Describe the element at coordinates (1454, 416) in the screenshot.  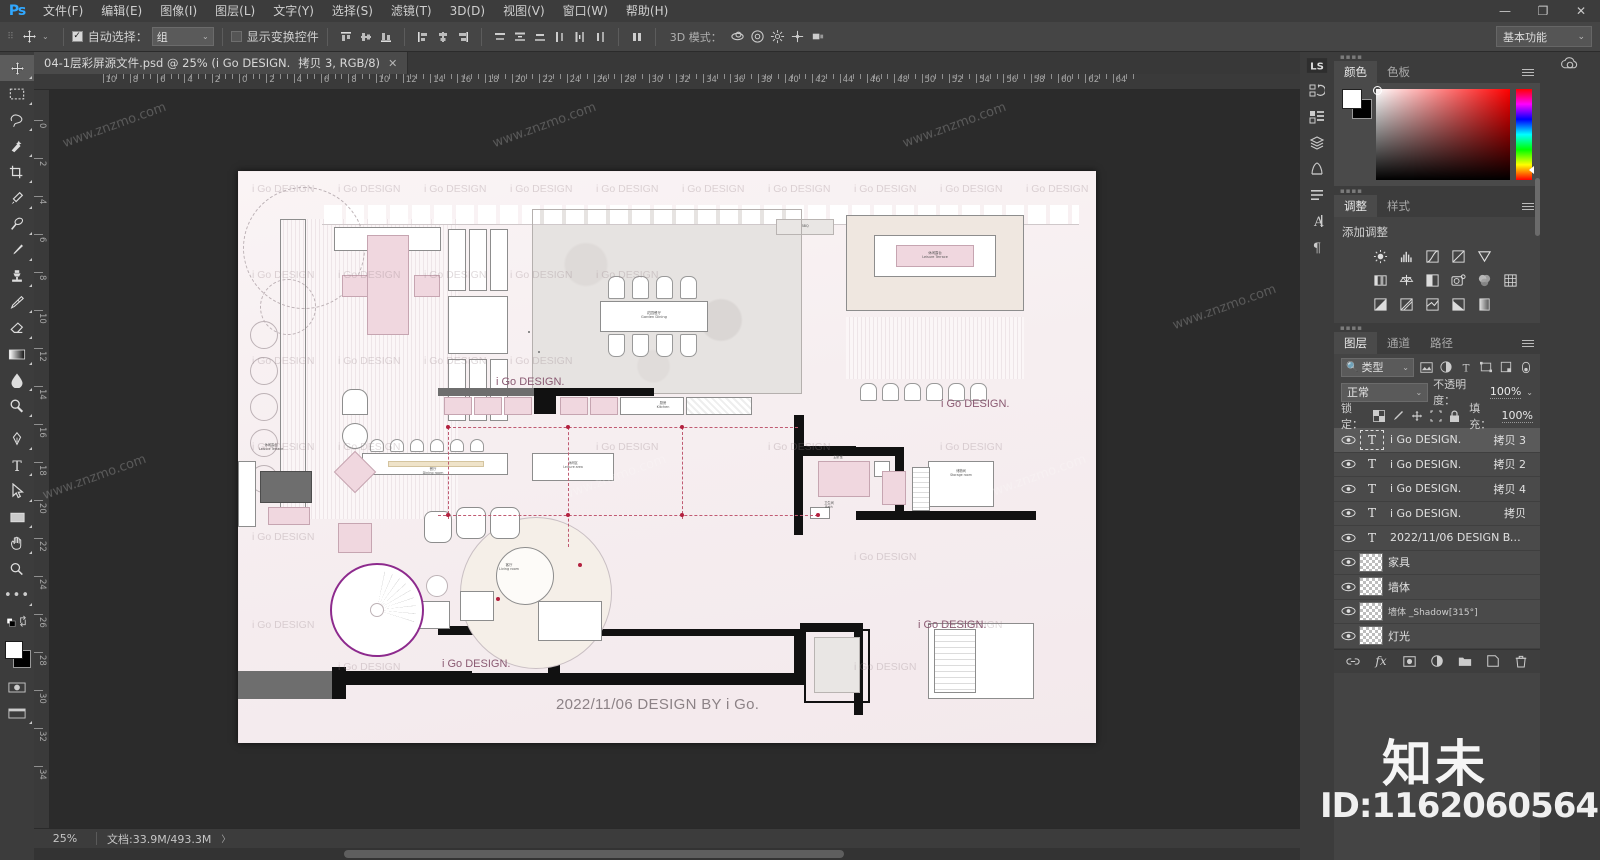
I see `lock-all-icon` at that location.